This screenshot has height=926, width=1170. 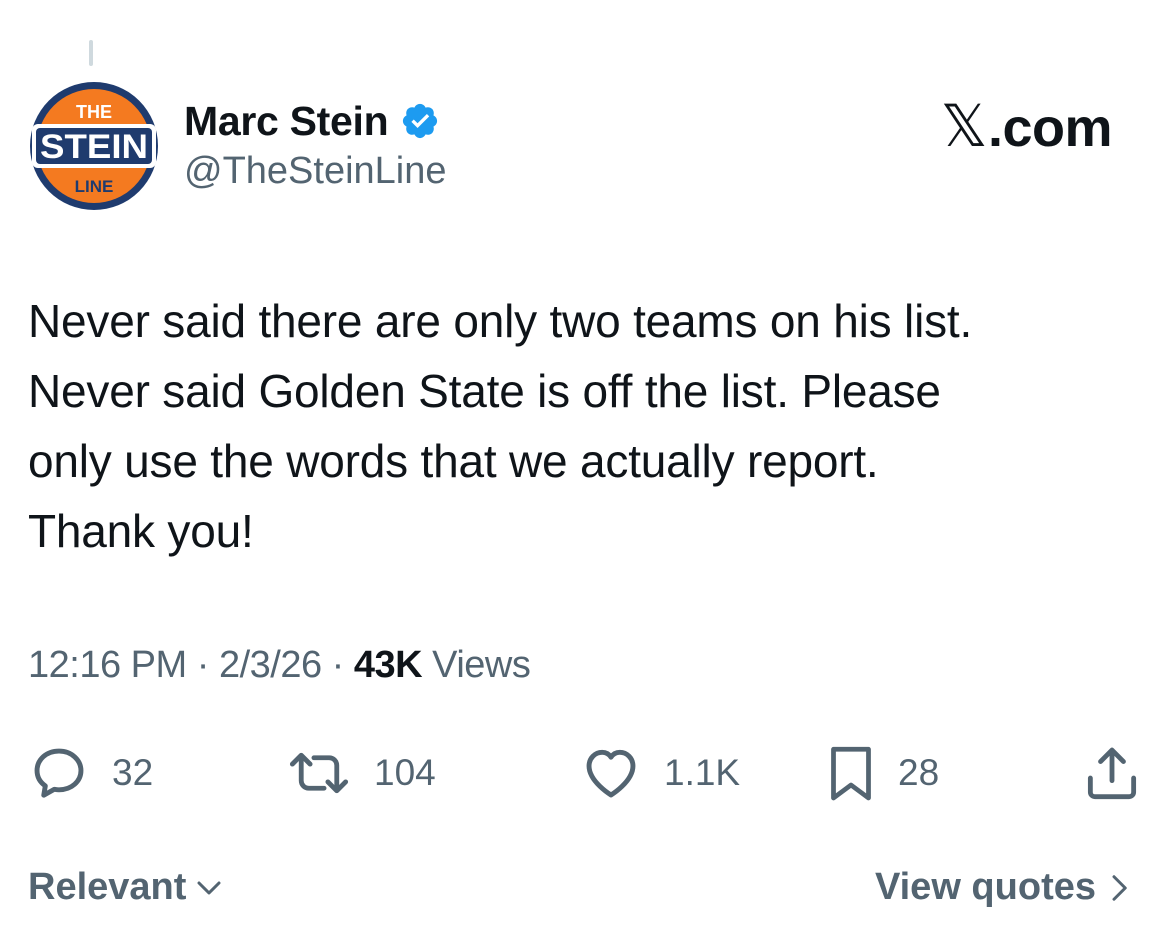 What do you see at coordinates (964, 126) in the screenshot?
I see `x-logo-icon: 𝕏` at bounding box center [964, 126].